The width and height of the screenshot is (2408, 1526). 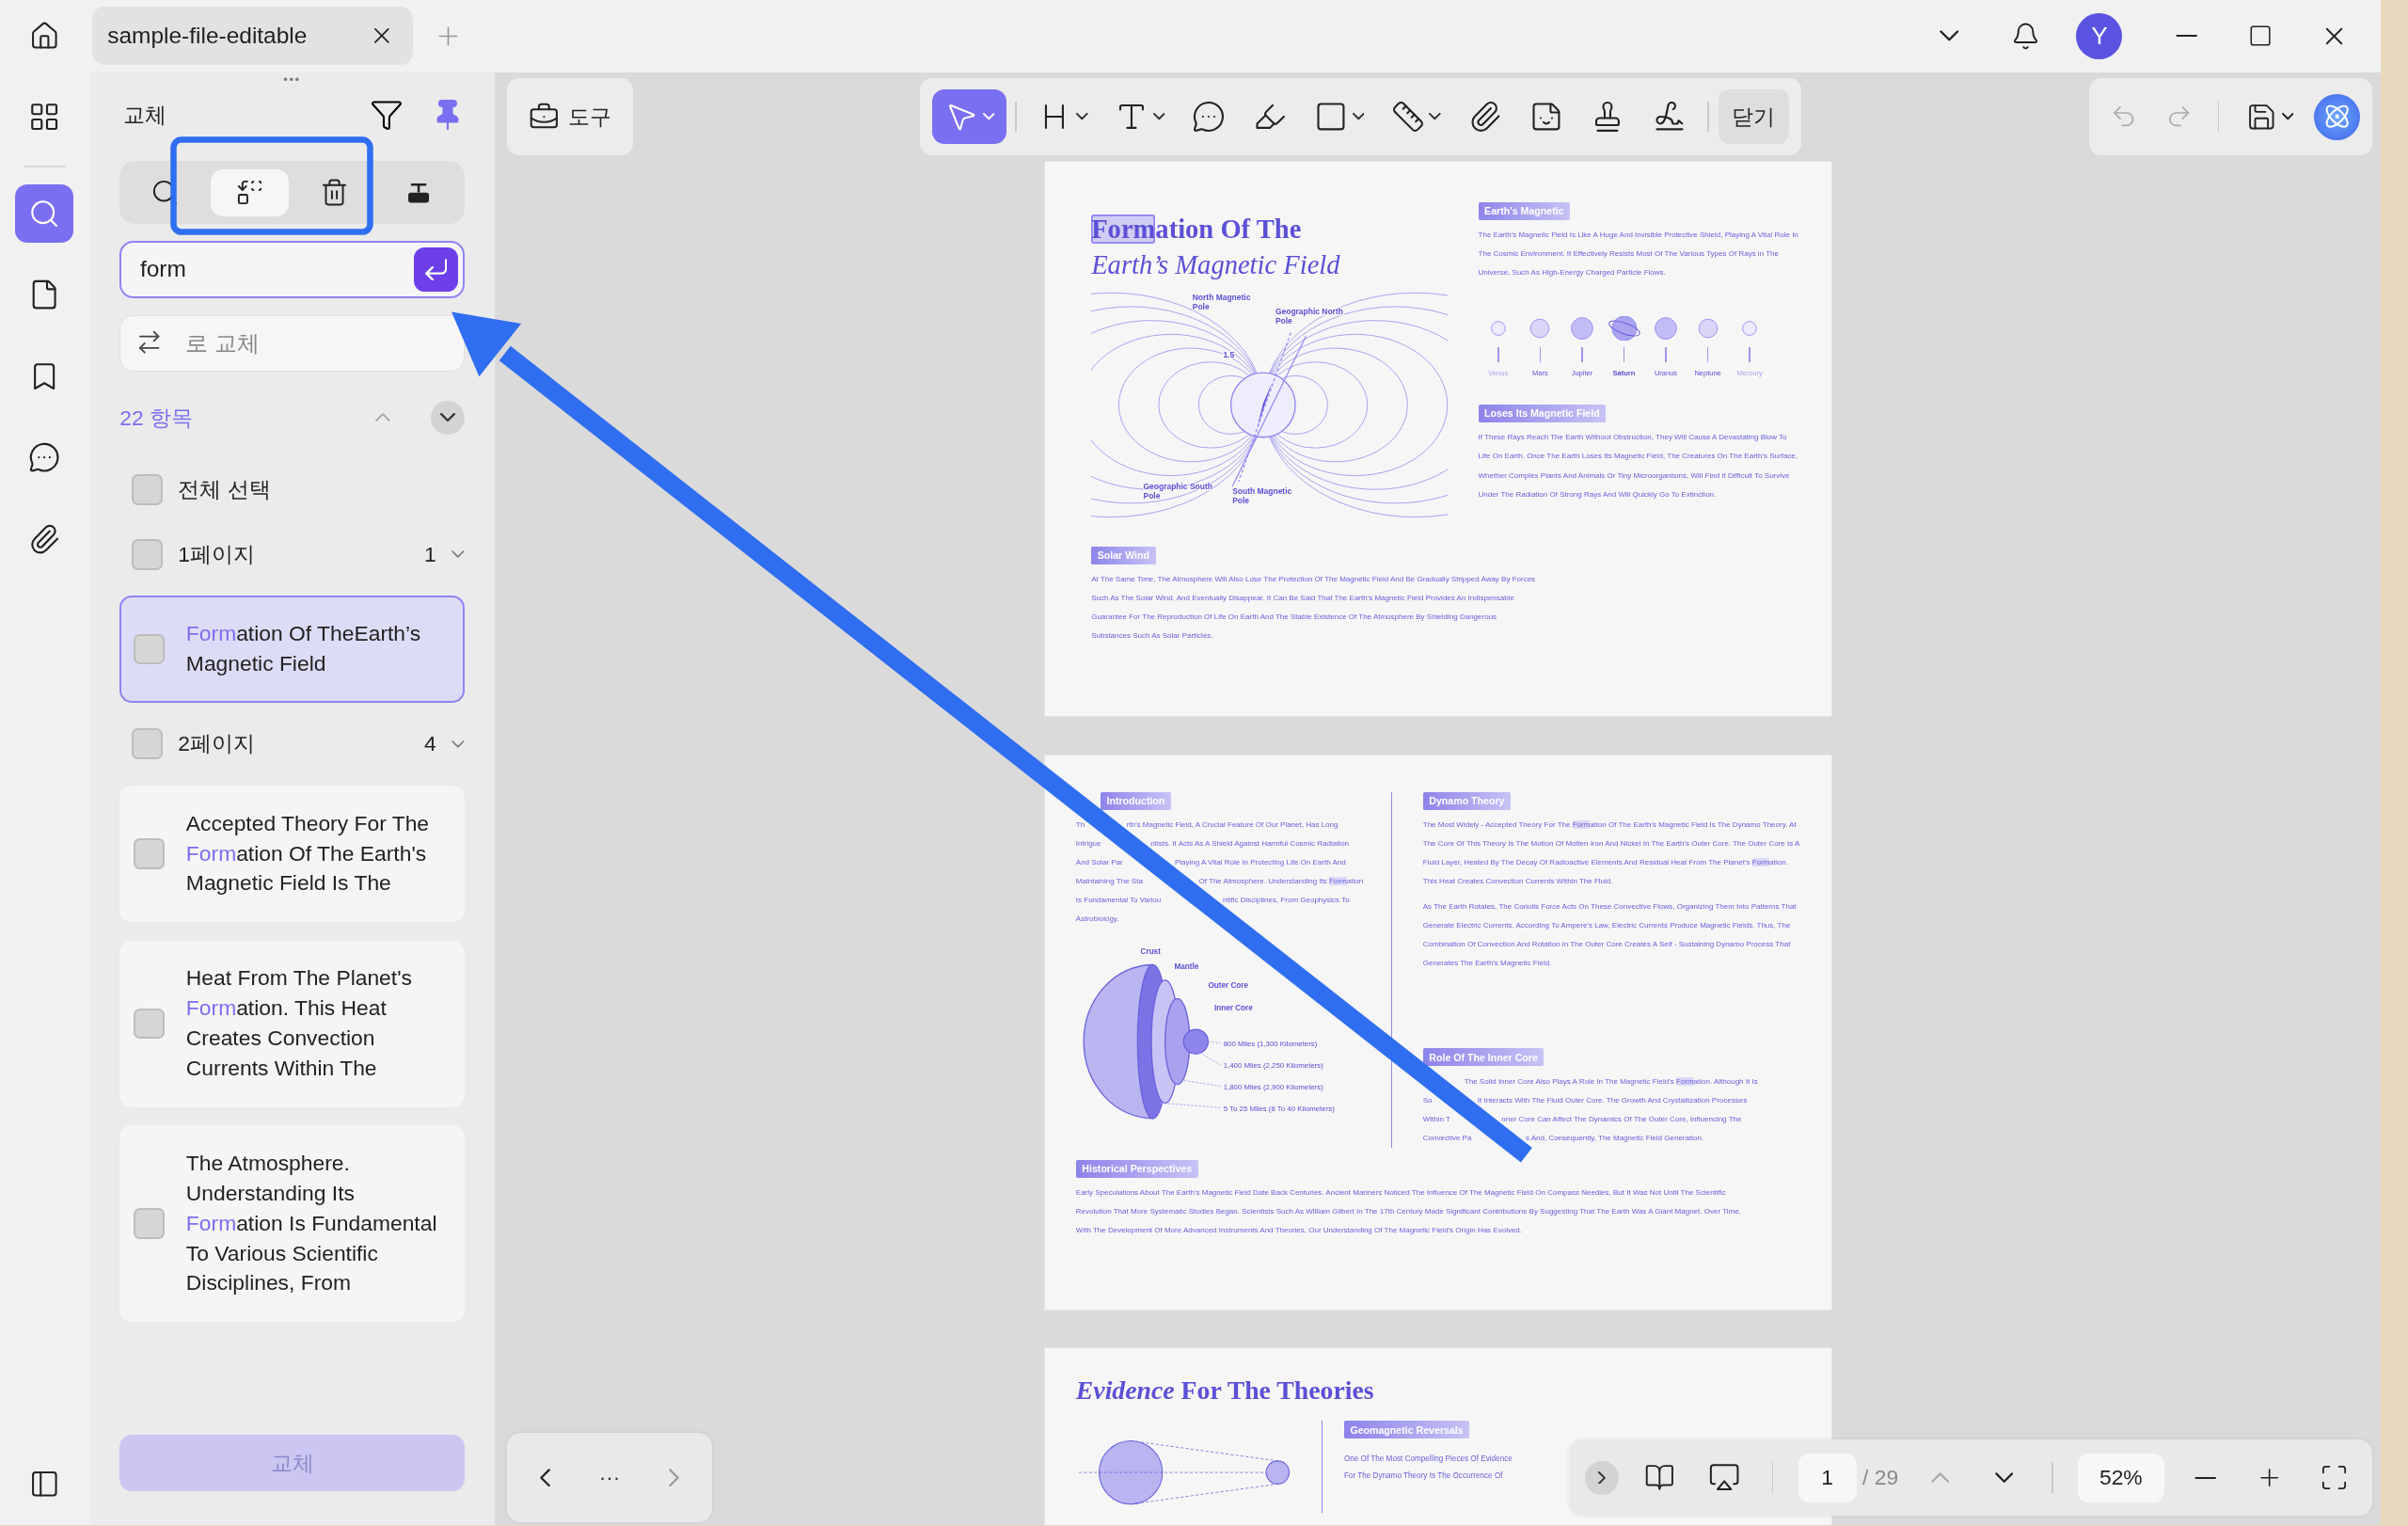 I want to click on expand-button, so click(x=1602, y=1477).